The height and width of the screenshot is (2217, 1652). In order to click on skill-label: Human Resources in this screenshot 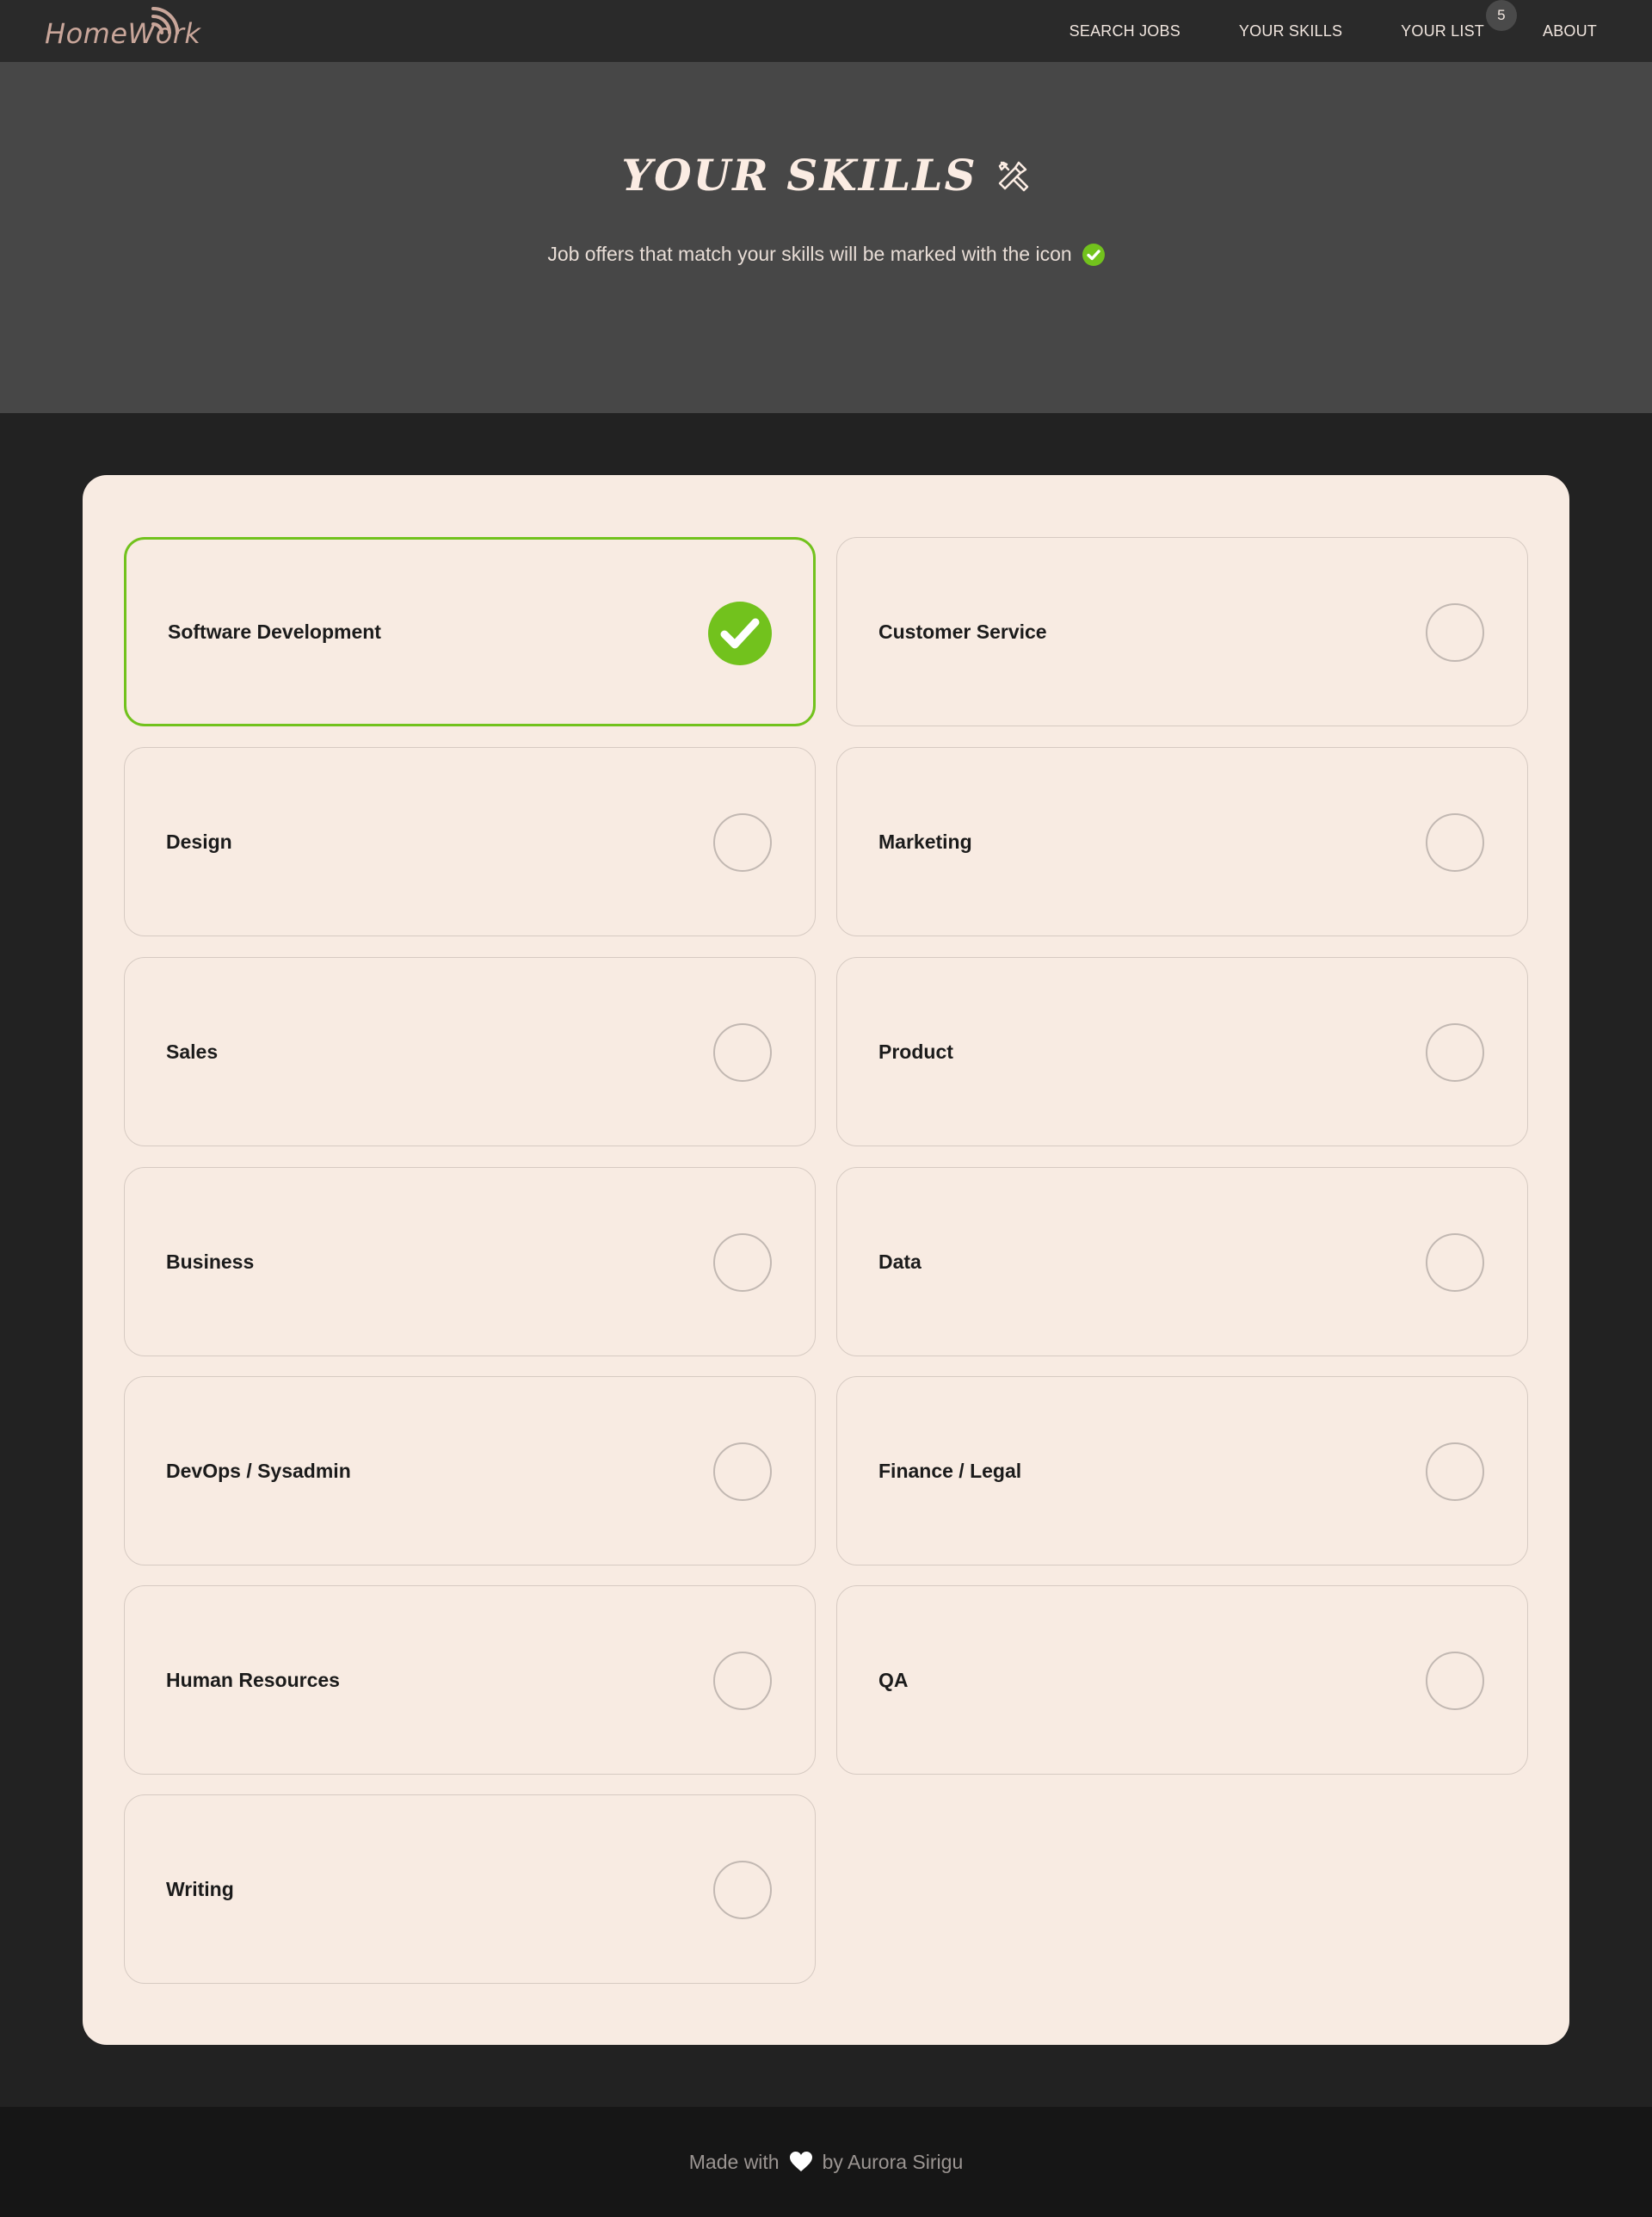, I will do `click(253, 1679)`.